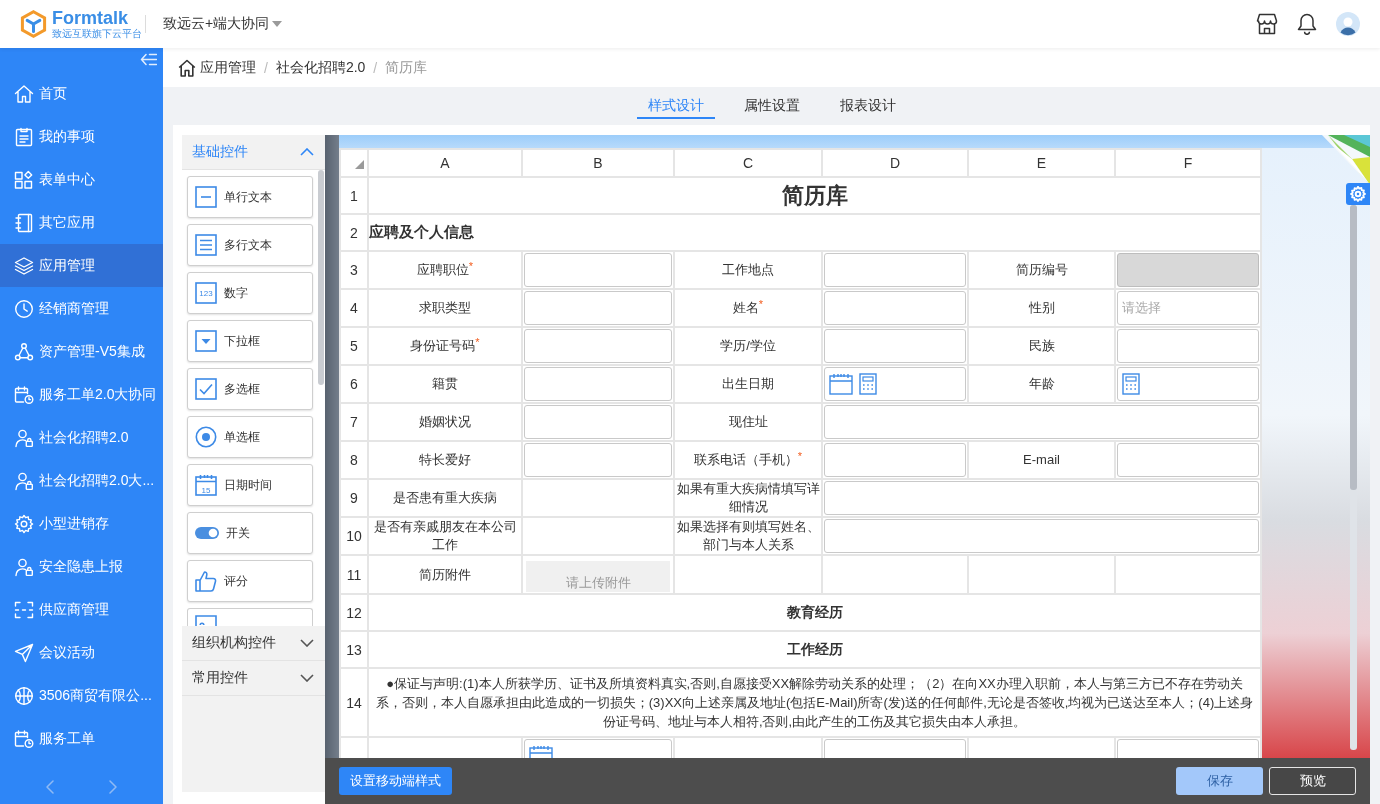 The image size is (1380, 804). I want to click on settings-button, so click(1358, 194).